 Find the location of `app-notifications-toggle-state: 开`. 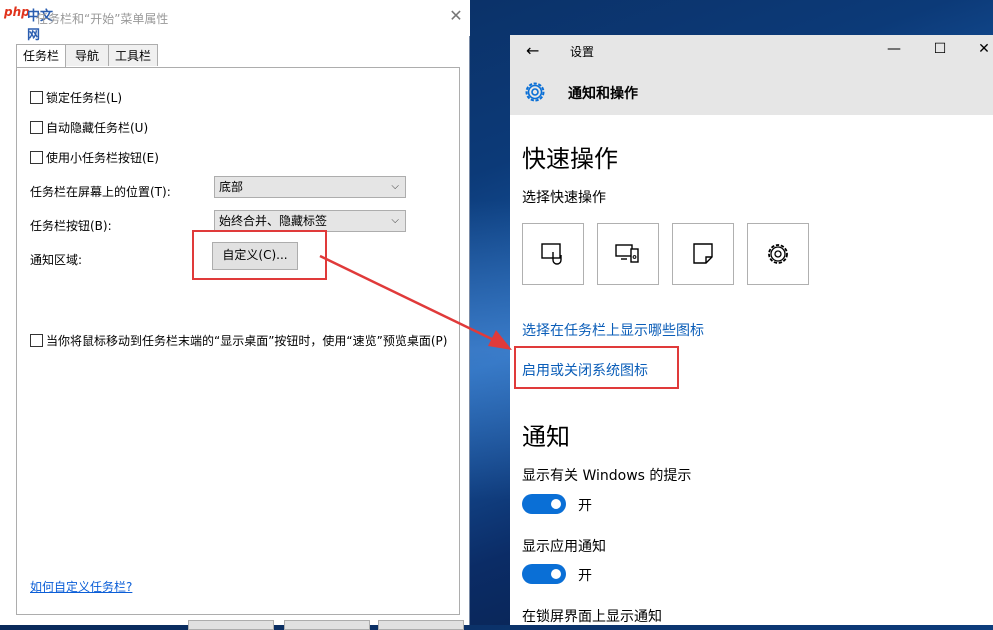

app-notifications-toggle-state: 开 is located at coordinates (585, 576).